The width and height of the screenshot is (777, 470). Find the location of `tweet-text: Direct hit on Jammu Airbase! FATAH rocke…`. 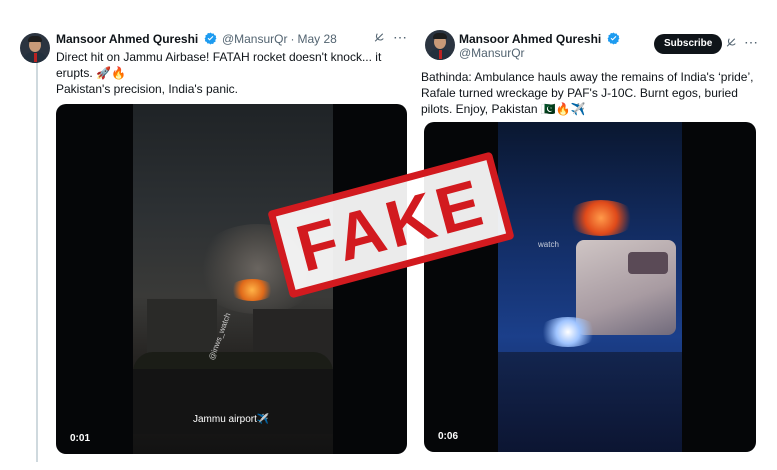

tweet-text: Direct hit on Jammu Airbase! FATAH rocke… is located at coordinates (218, 73).